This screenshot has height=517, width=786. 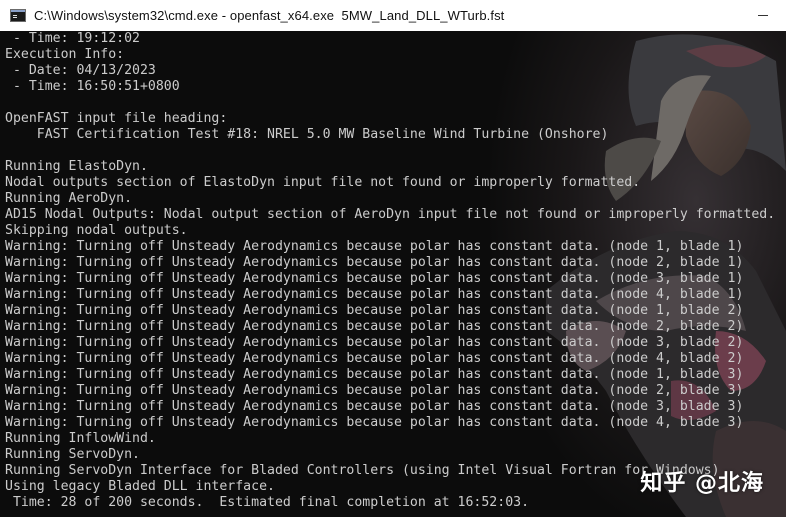 I want to click on cmd-icon, so click(x=18, y=15).